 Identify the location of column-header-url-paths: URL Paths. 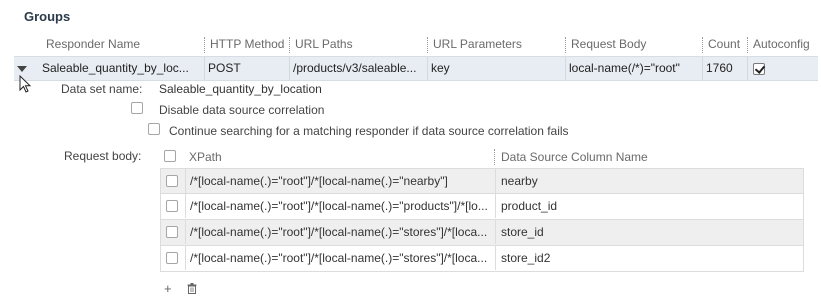
(358, 44).